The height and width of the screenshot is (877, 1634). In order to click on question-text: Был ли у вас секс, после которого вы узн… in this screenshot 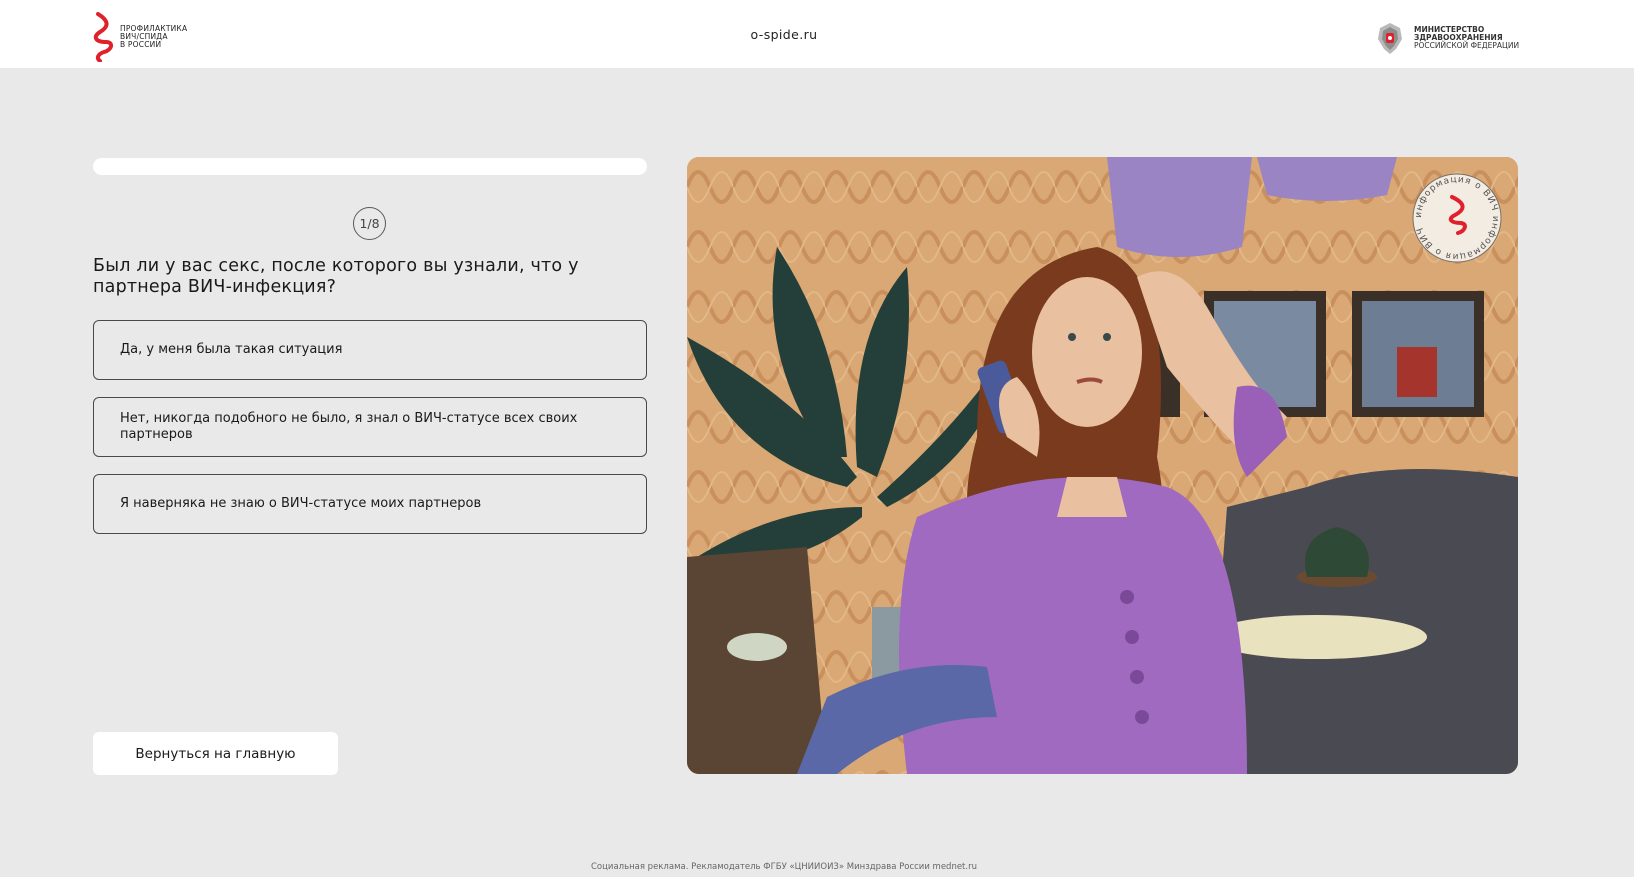, I will do `click(336, 276)`.